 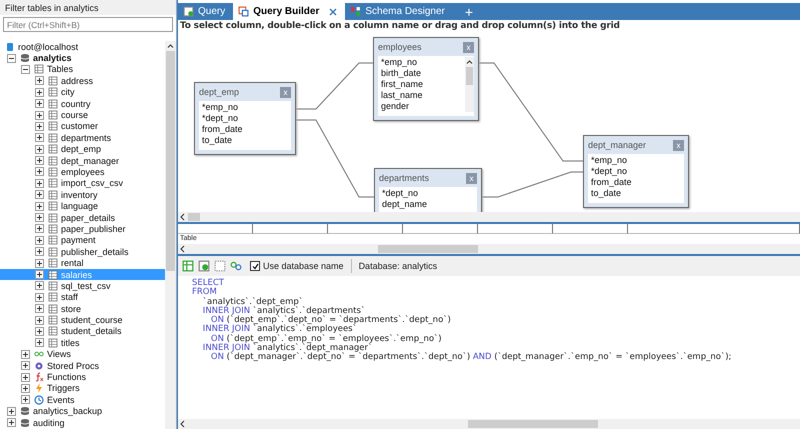 I want to click on tree-item: analytics_backup, so click(x=82, y=411).